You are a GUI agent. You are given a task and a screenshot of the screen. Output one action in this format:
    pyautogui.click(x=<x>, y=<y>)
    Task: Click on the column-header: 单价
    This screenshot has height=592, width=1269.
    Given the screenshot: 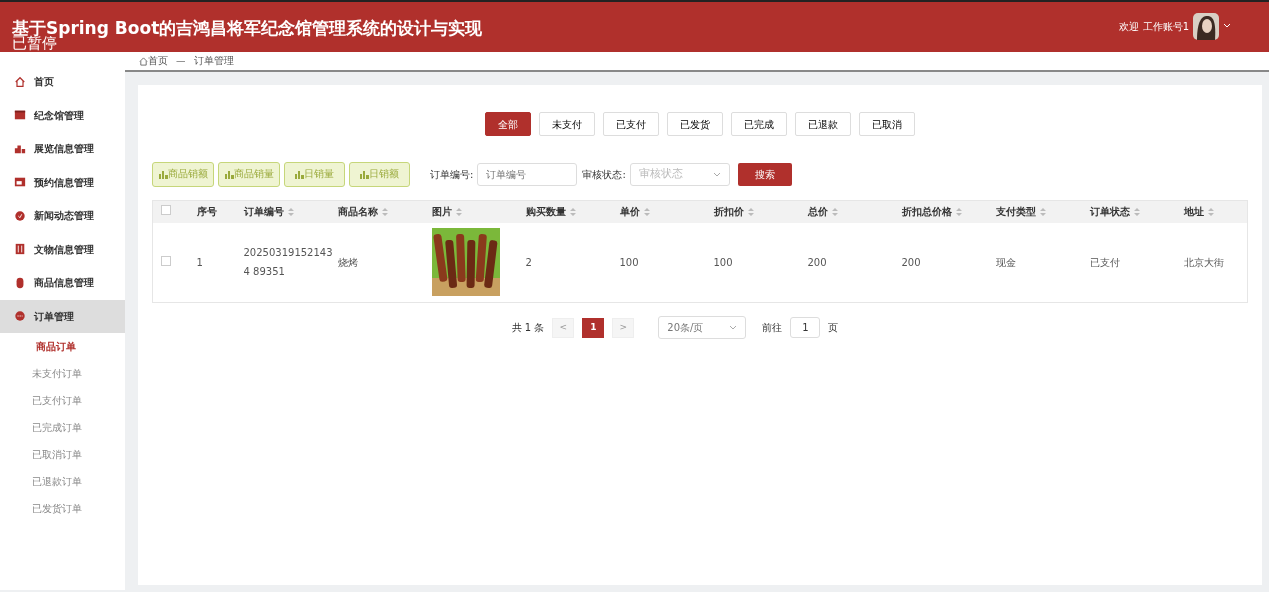 What is the action you would take?
    pyautogui.click(x=629, y=212)
    